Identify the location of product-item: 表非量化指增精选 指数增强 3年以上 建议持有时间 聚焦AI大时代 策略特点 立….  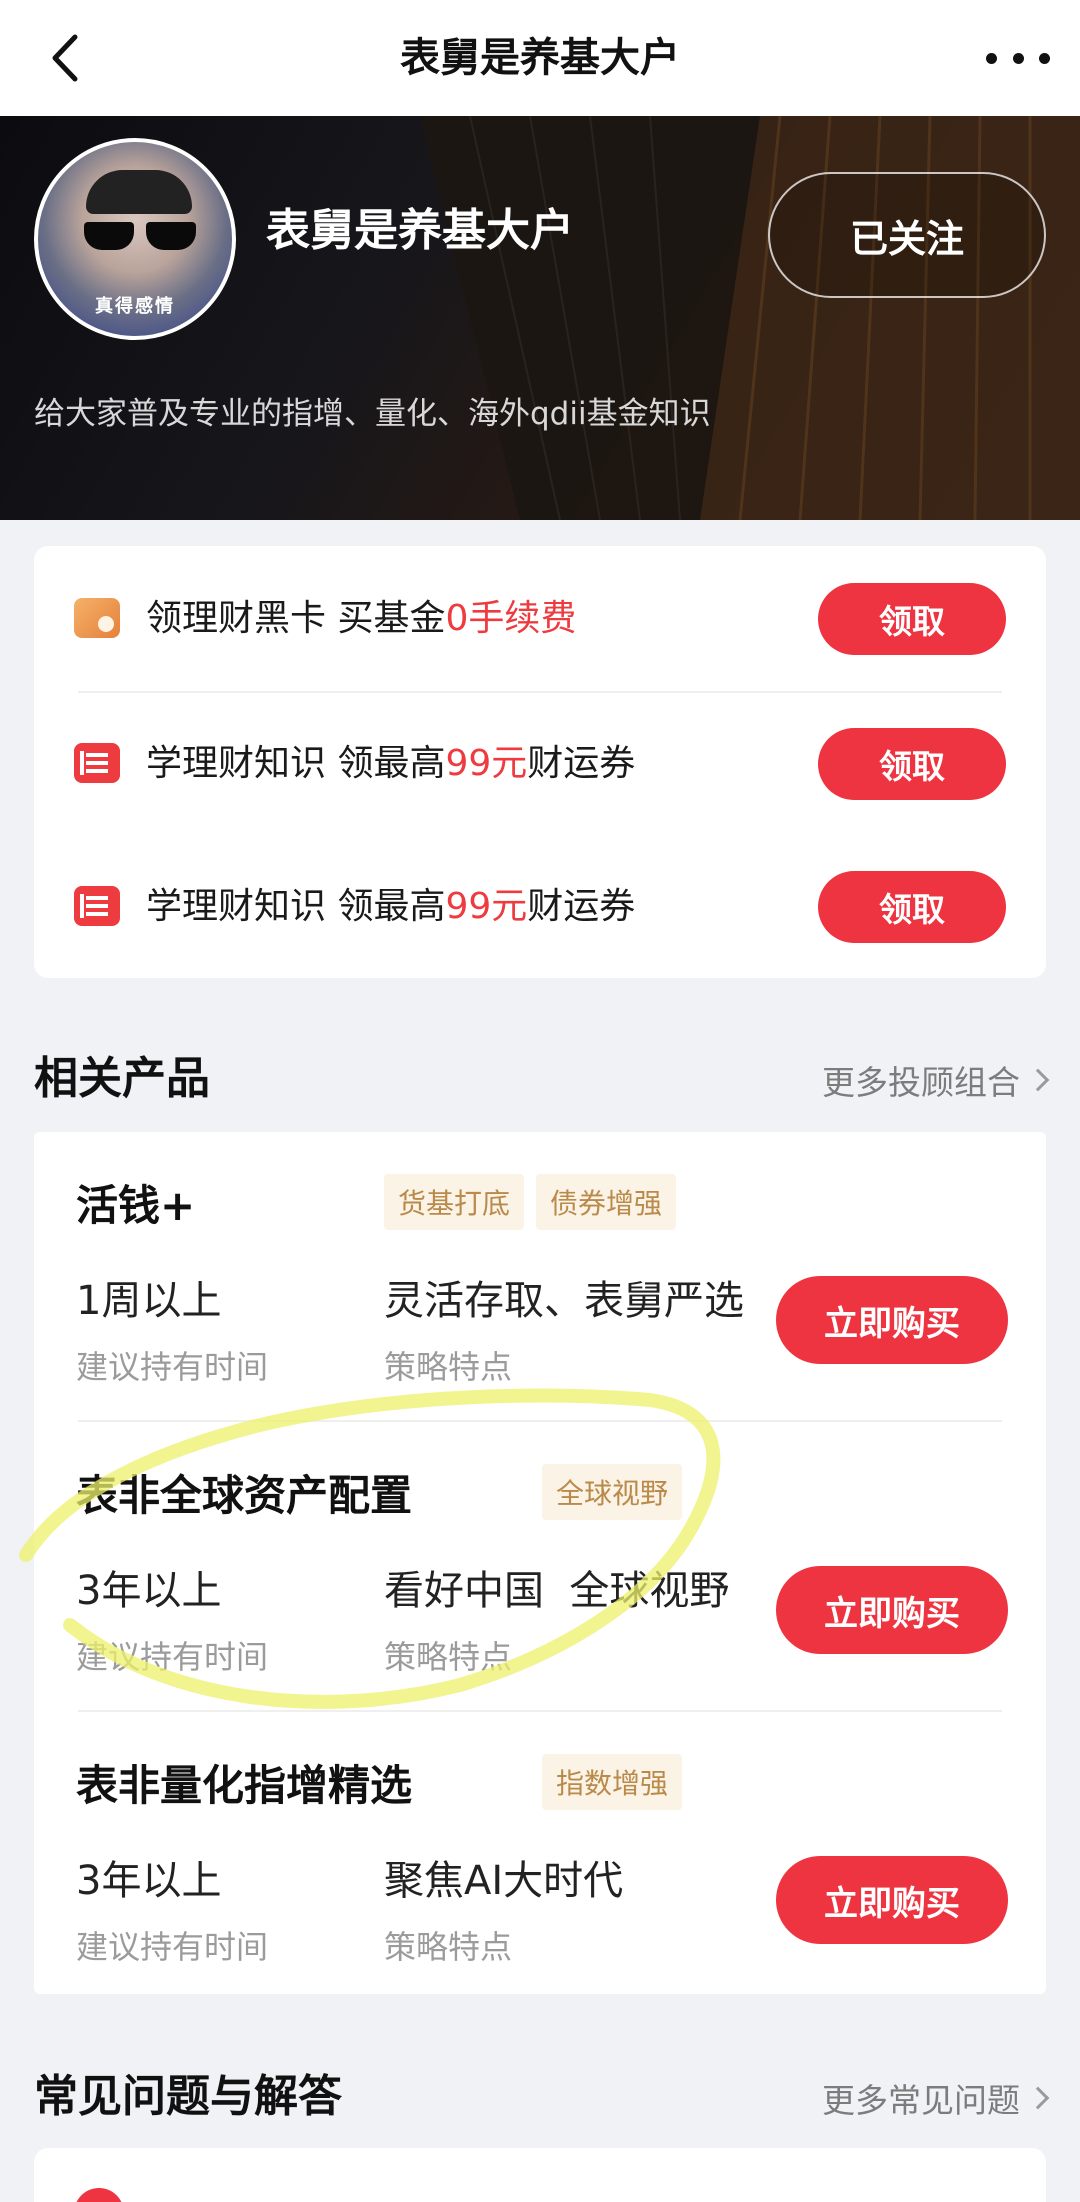
(540, 1857).